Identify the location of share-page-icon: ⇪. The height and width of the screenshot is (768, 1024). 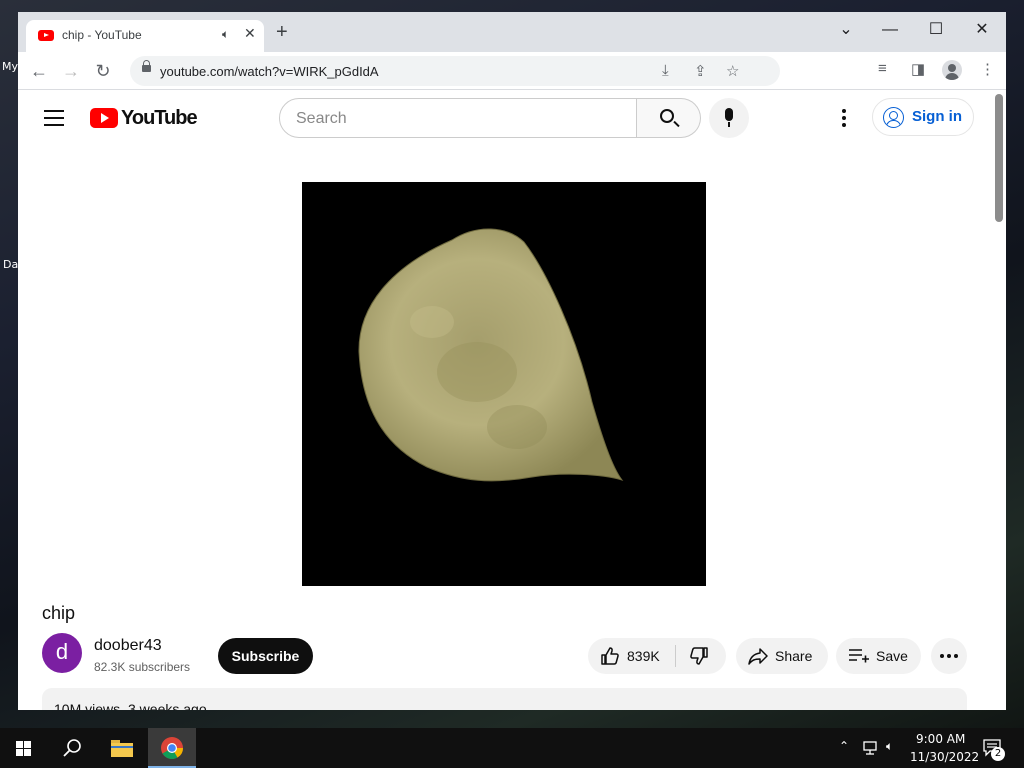
(700, 71).